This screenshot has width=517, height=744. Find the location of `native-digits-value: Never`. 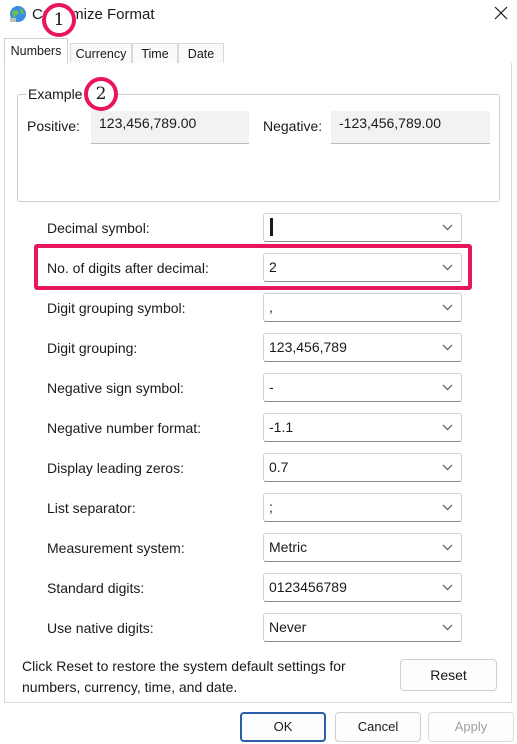

native-digits-value: Never is located at coordinates (288, 627).